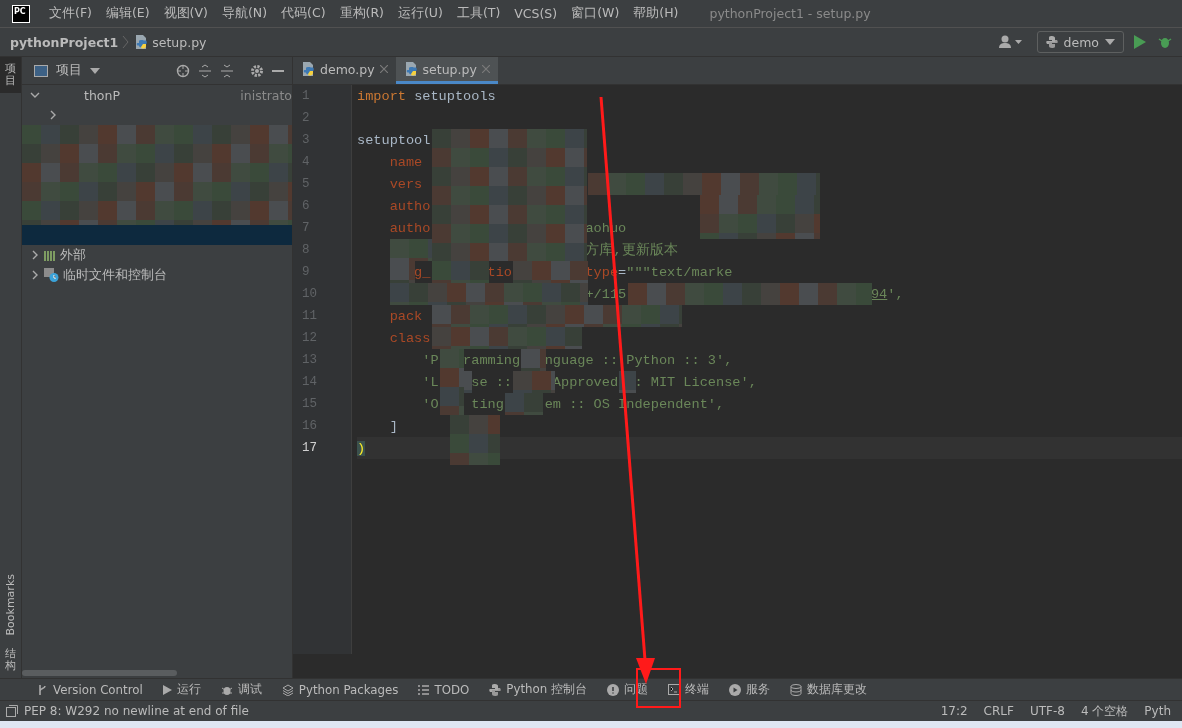  Describe the element at coordinates (41, 70) in the screenshot. I see `window-icon` at that location.